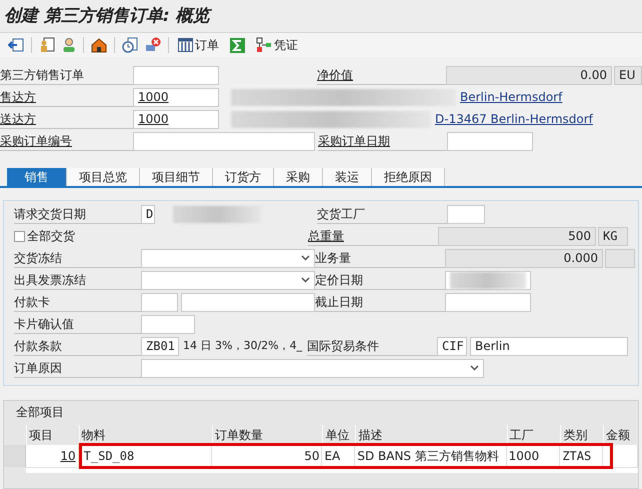 The image size is (642, 489). Describe the element at coordinates (16, 45) in the screenshot. I see `back-arrow-icon` at that location.